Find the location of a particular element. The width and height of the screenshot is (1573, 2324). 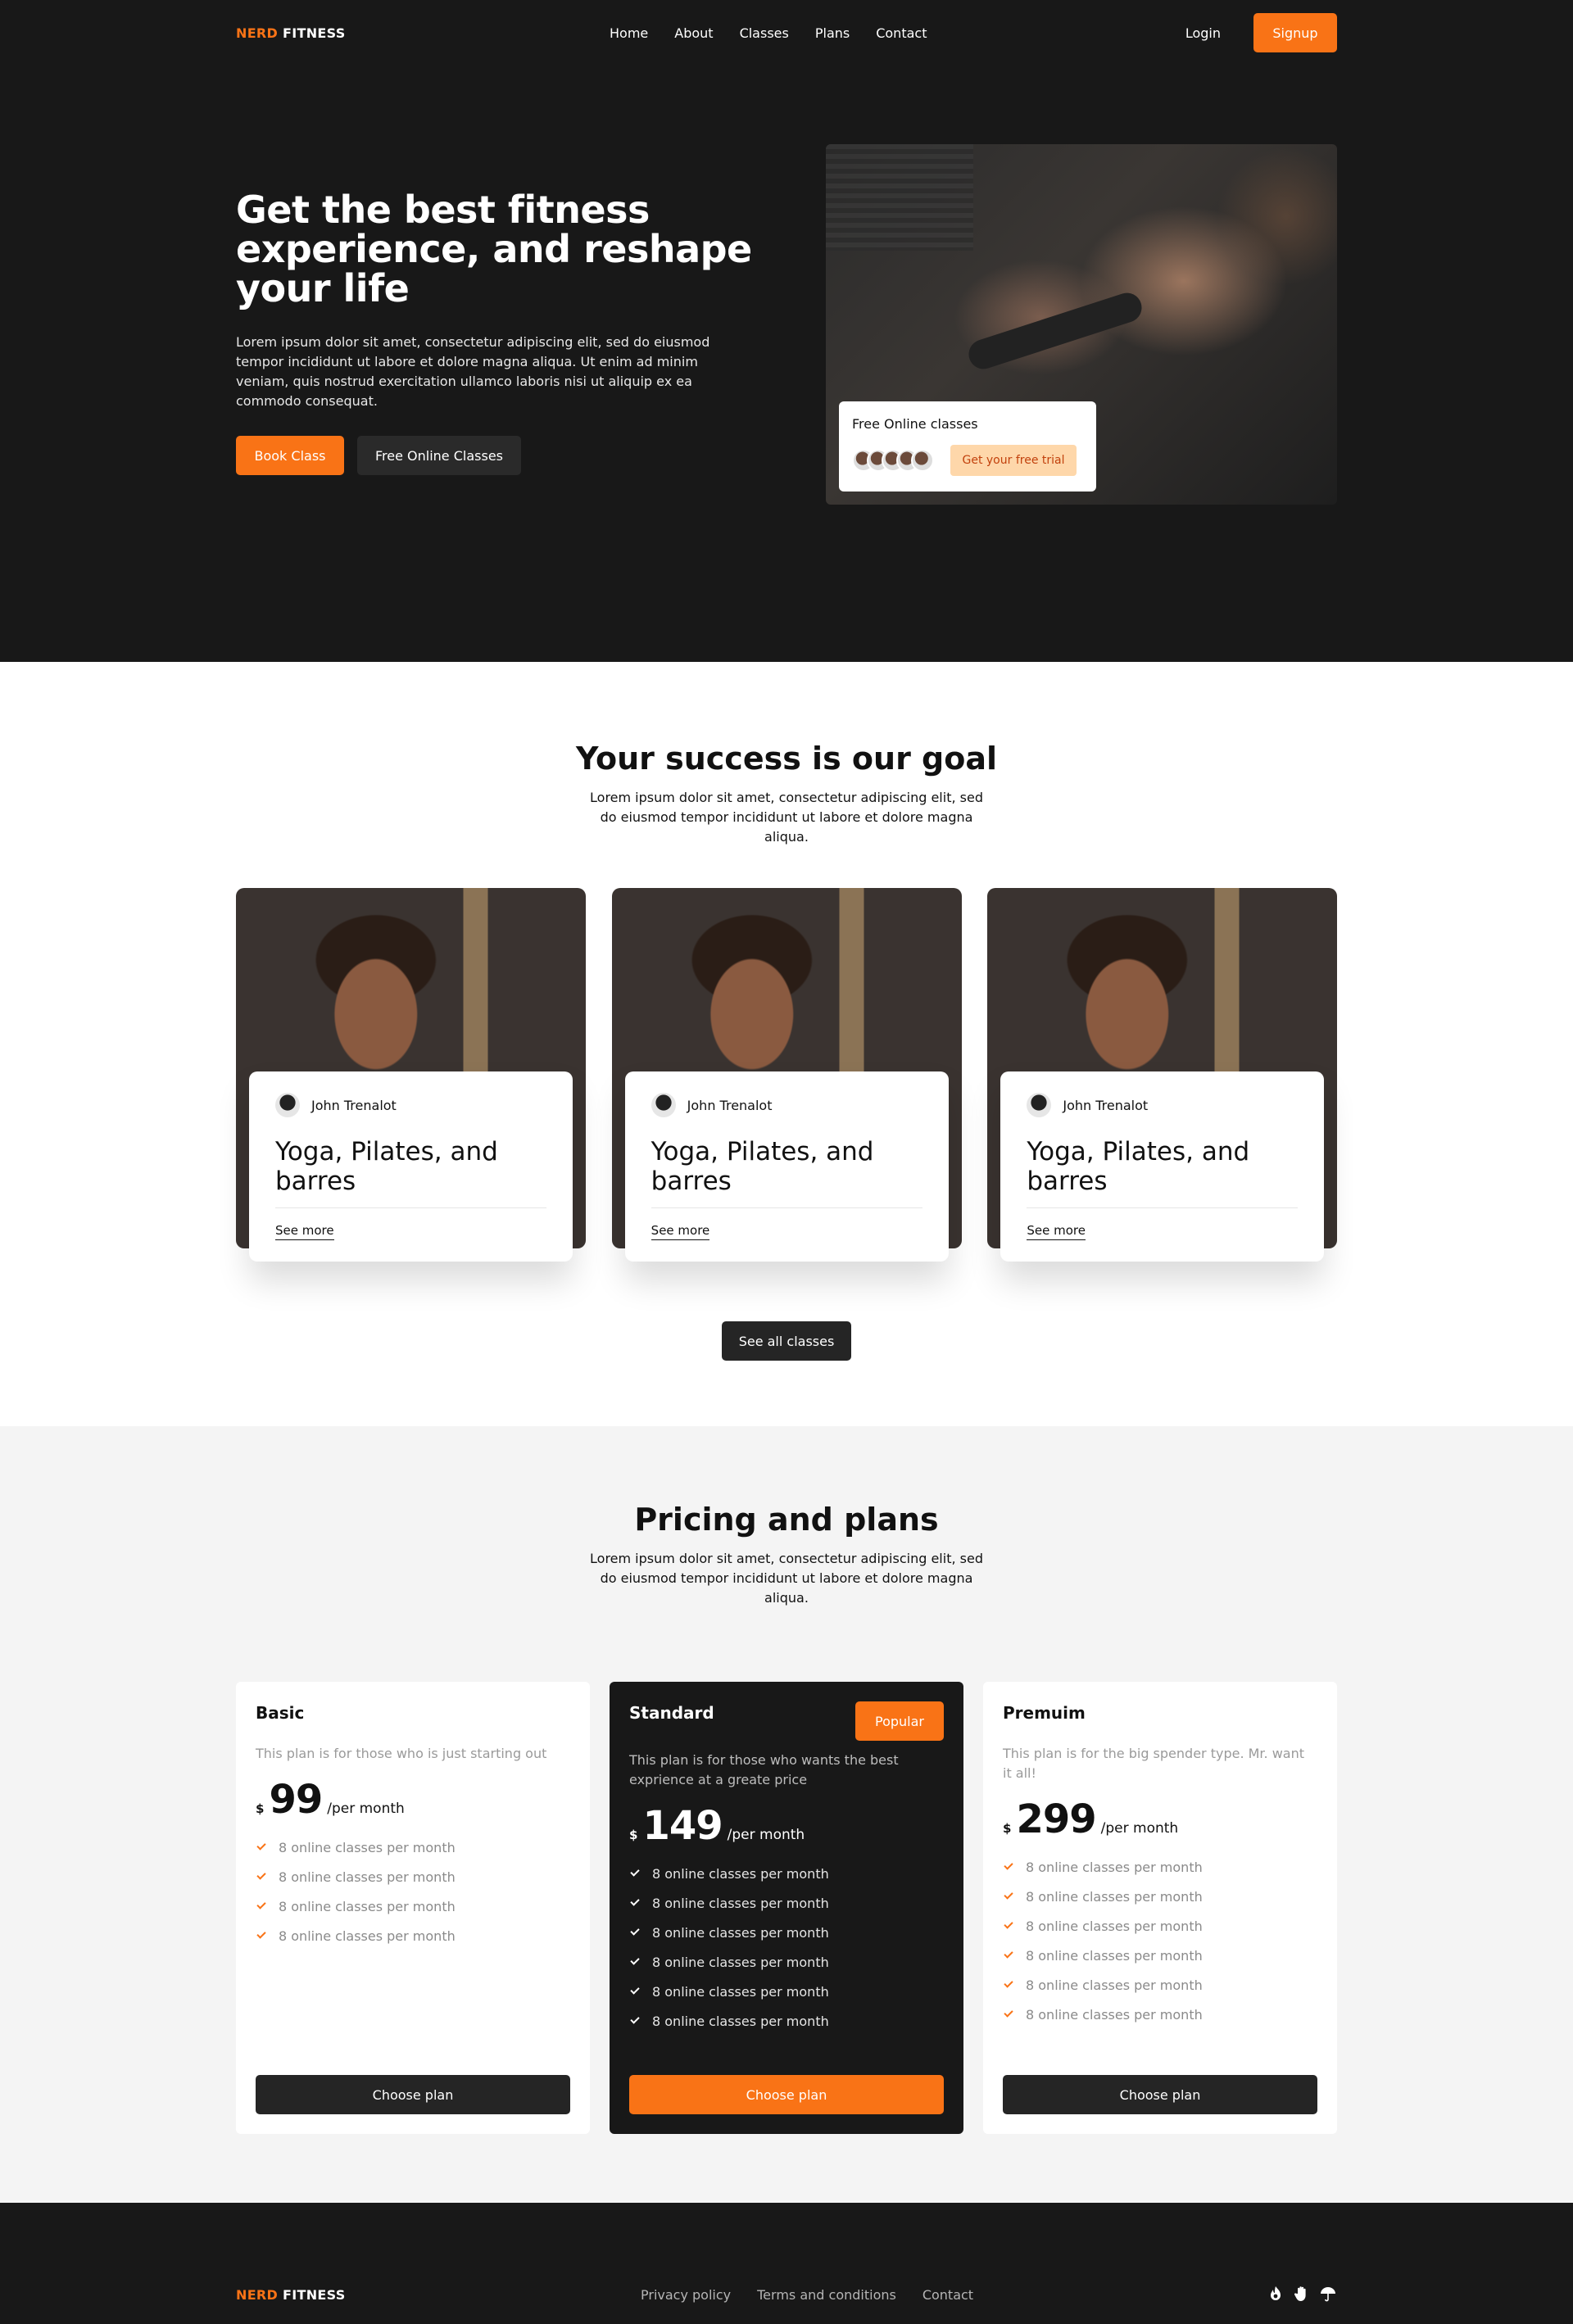

nav-classes: Classes is located at coordinates (764, 33).